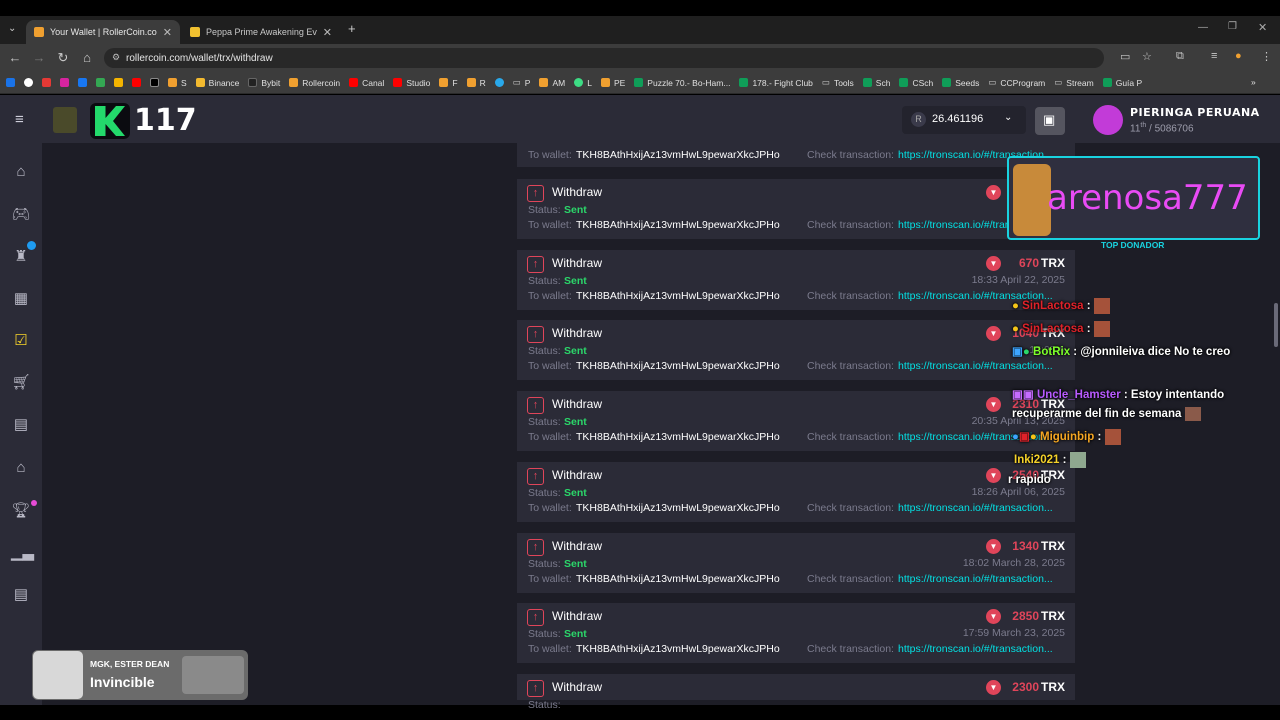  I want to click on sidebar-rewards-icon: ♜, so click(21, 256).